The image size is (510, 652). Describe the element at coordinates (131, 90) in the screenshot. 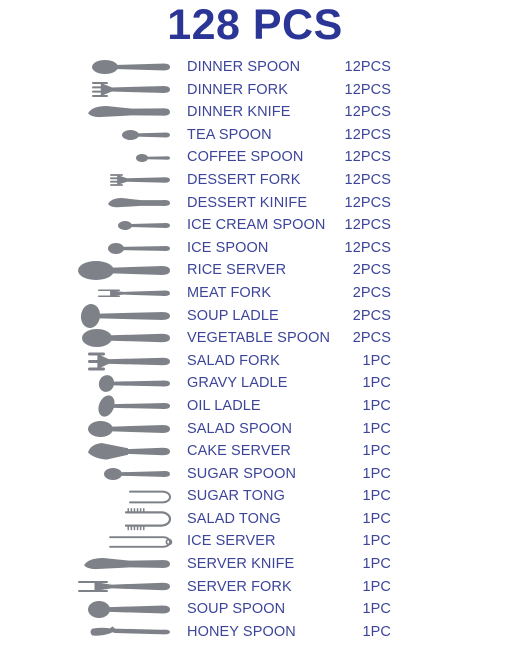

I see `dinner-fork-icon` at that location.